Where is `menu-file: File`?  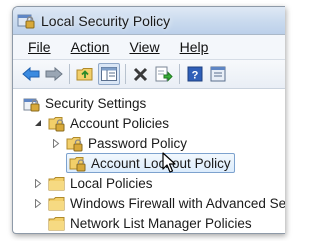
menu-file: File is located at coordinates (35, 47).